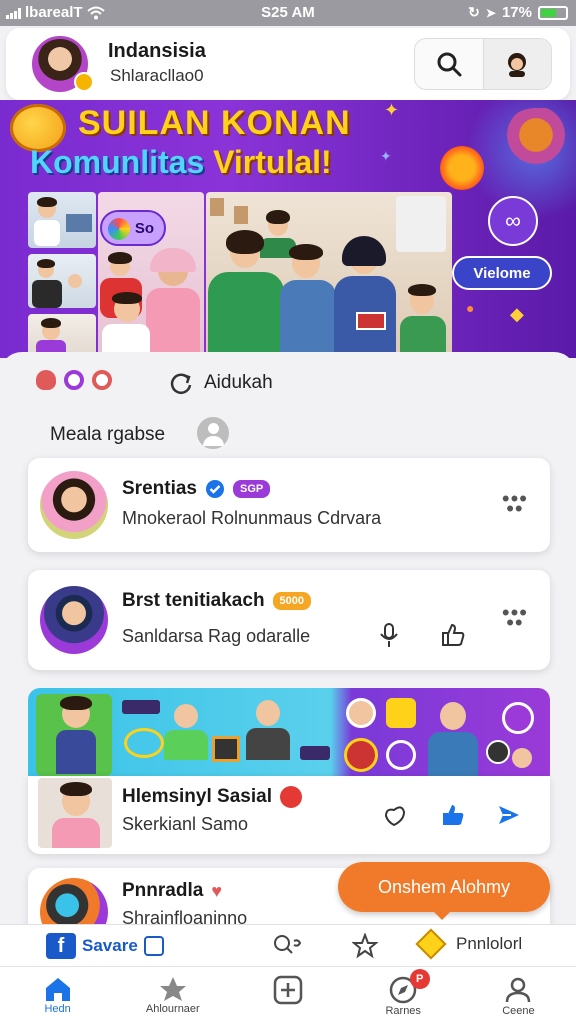 The height and width of the screenshot is (1024, 576). What do you see at coordinates (185, 824) in the screenshot?
I see `post-subtitle: Skerkianl Samo` at bounding box center [185, 824].